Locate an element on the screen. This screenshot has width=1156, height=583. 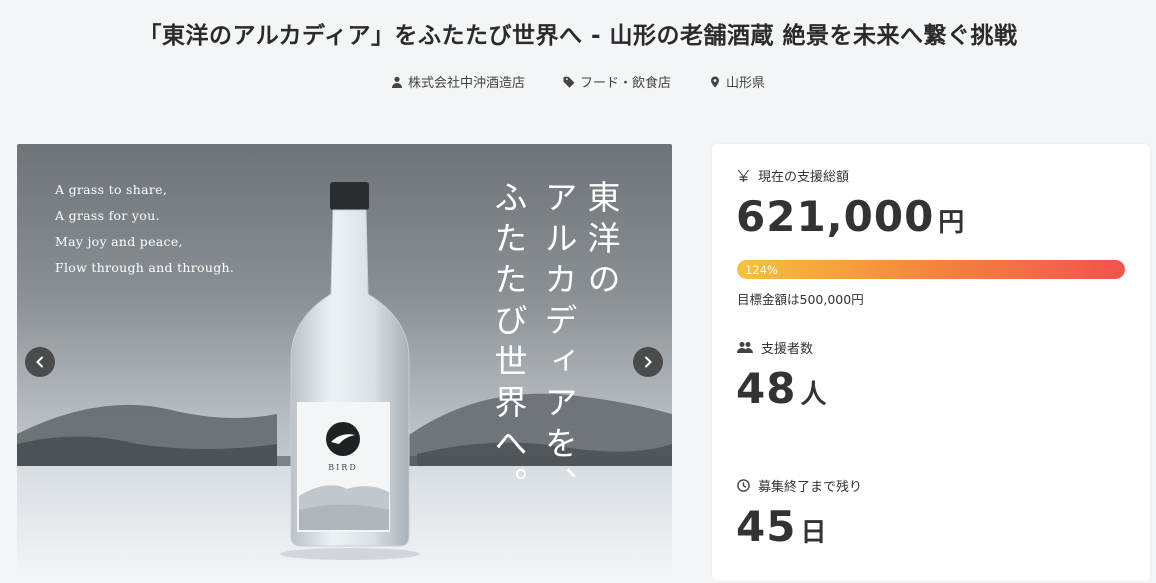
project-meta: 株式会社中沖酒造店 フード・飲食店 山形県 is located at coordinates (578, 81).